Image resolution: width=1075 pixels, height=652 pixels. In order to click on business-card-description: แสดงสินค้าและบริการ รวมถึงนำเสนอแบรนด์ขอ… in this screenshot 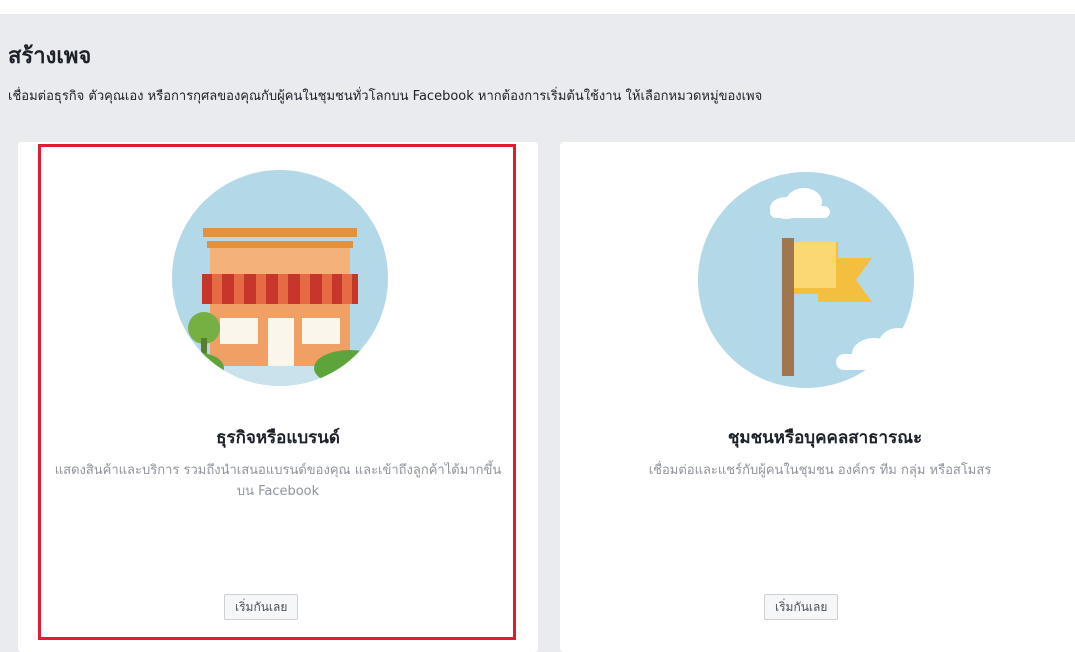, I will do `click(278, 481)`.